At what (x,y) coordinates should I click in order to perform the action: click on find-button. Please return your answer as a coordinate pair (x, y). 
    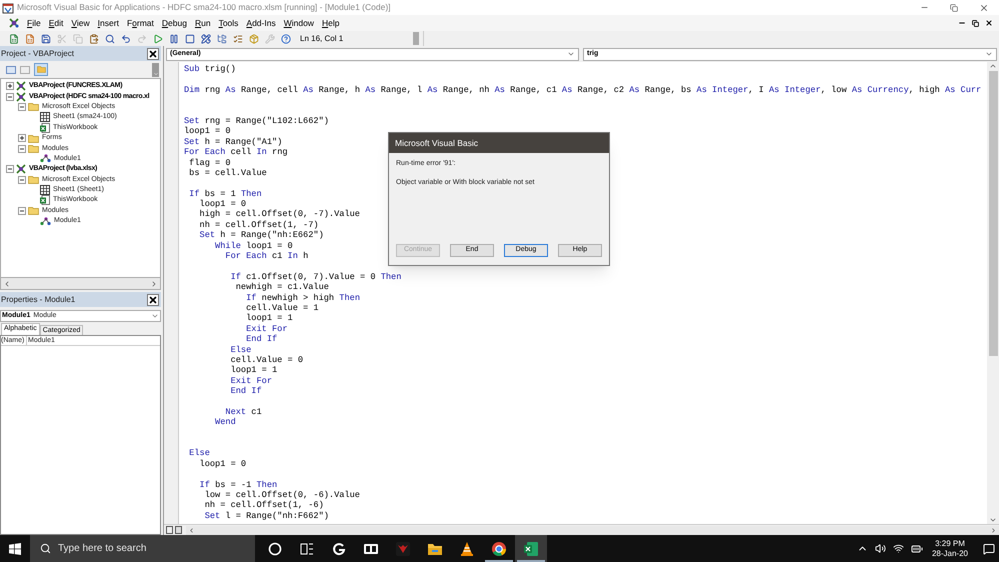
    Looking at the image, I should click on (110, 38).